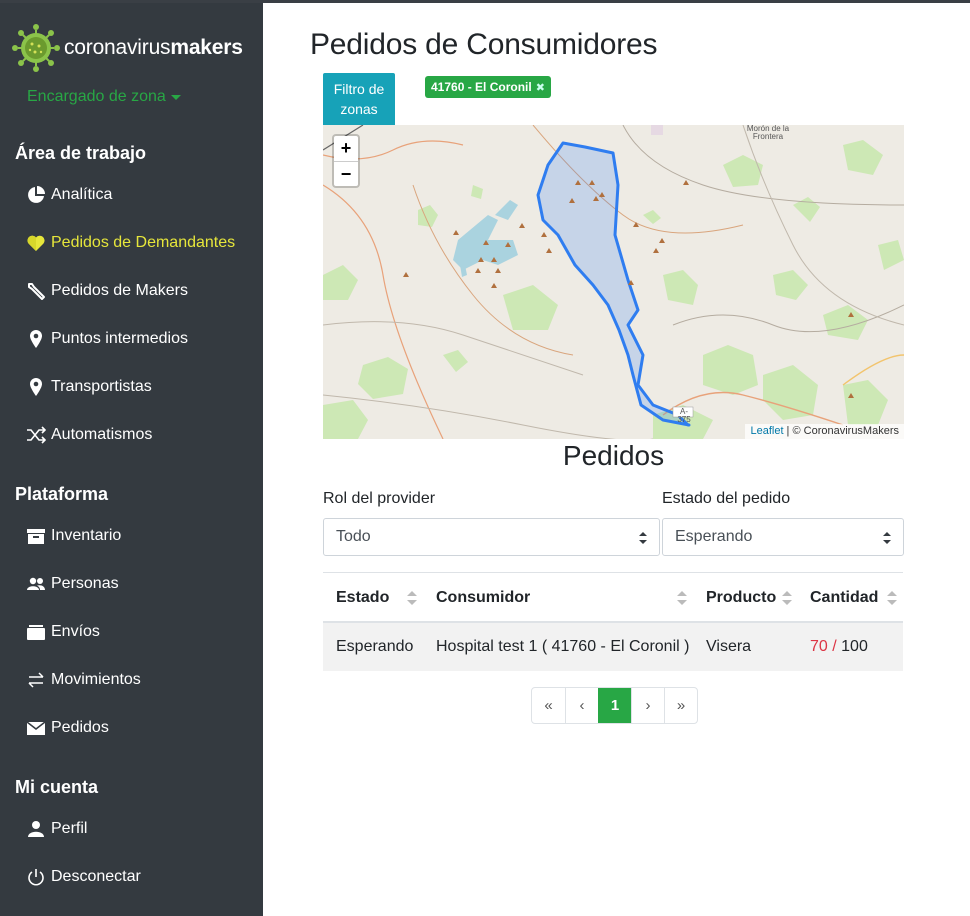 Image resolution: width=970 pixels, height=916 pixels. I want to click on sidebar-item-pedidos-demandantes: Pedidos de Demandantes, so click(130, 243).